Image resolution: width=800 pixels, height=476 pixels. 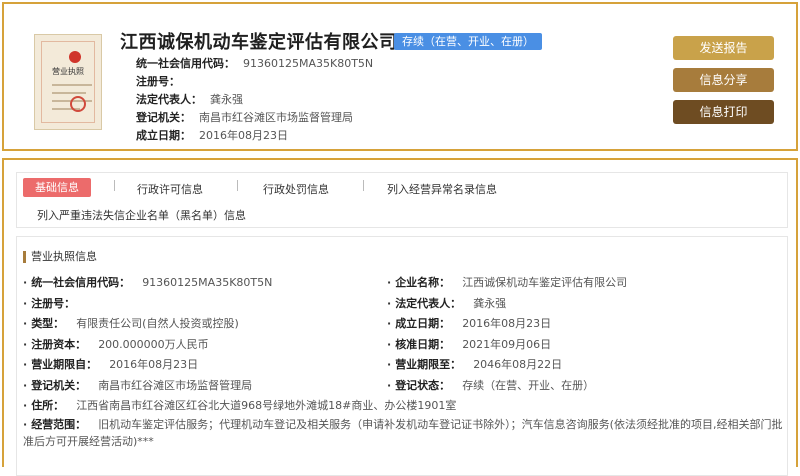 I want to click on tab-basic-info: 基础信息, so click(x=57, y=187).